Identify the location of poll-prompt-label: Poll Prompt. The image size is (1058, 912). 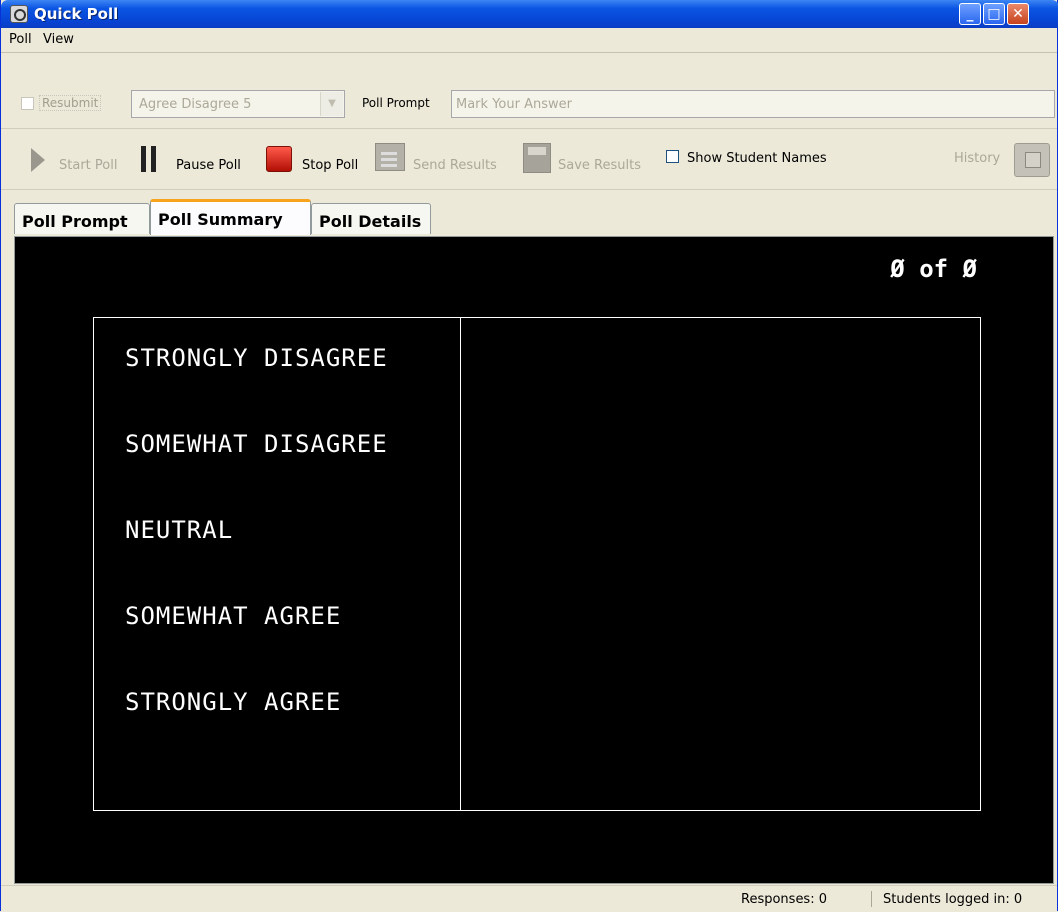
(396, 103).